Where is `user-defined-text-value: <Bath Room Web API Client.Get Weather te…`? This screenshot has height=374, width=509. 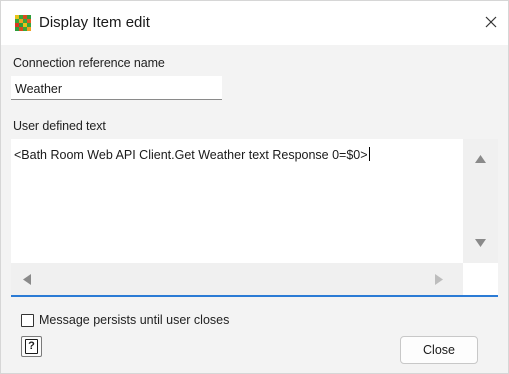
user-defined-text-value: <Bath Room Web API Client.Get Weather te… is located at coordinates (191, 155).